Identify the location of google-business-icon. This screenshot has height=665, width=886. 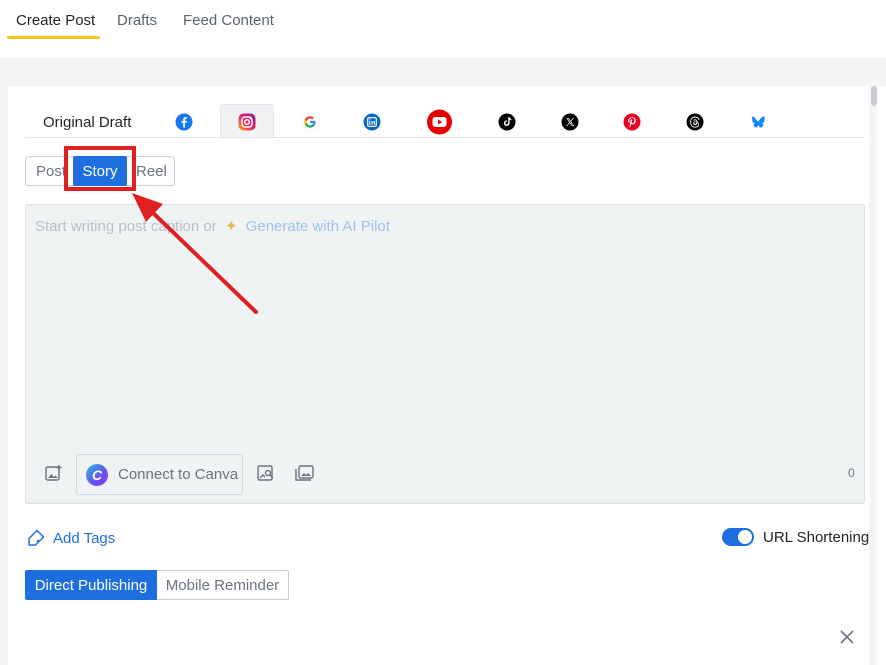
(310, 122).